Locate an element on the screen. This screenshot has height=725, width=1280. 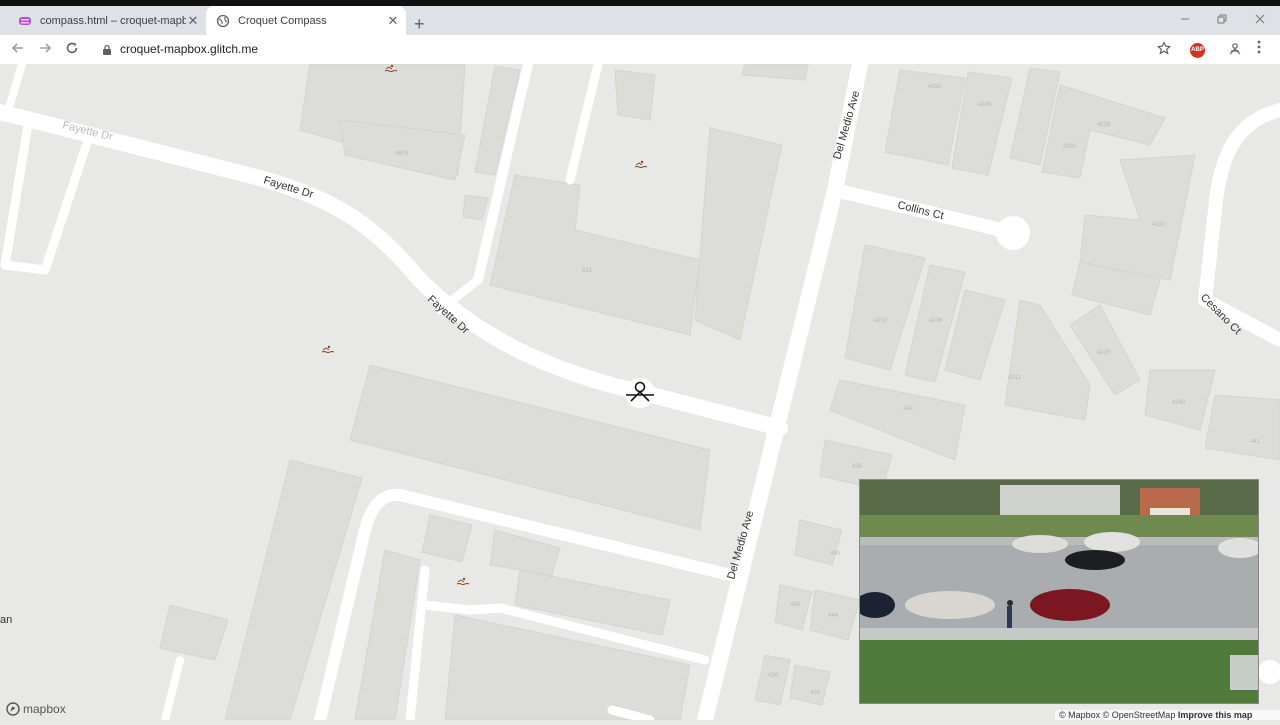
building-number: 448 is located at coordinates (795, 605).